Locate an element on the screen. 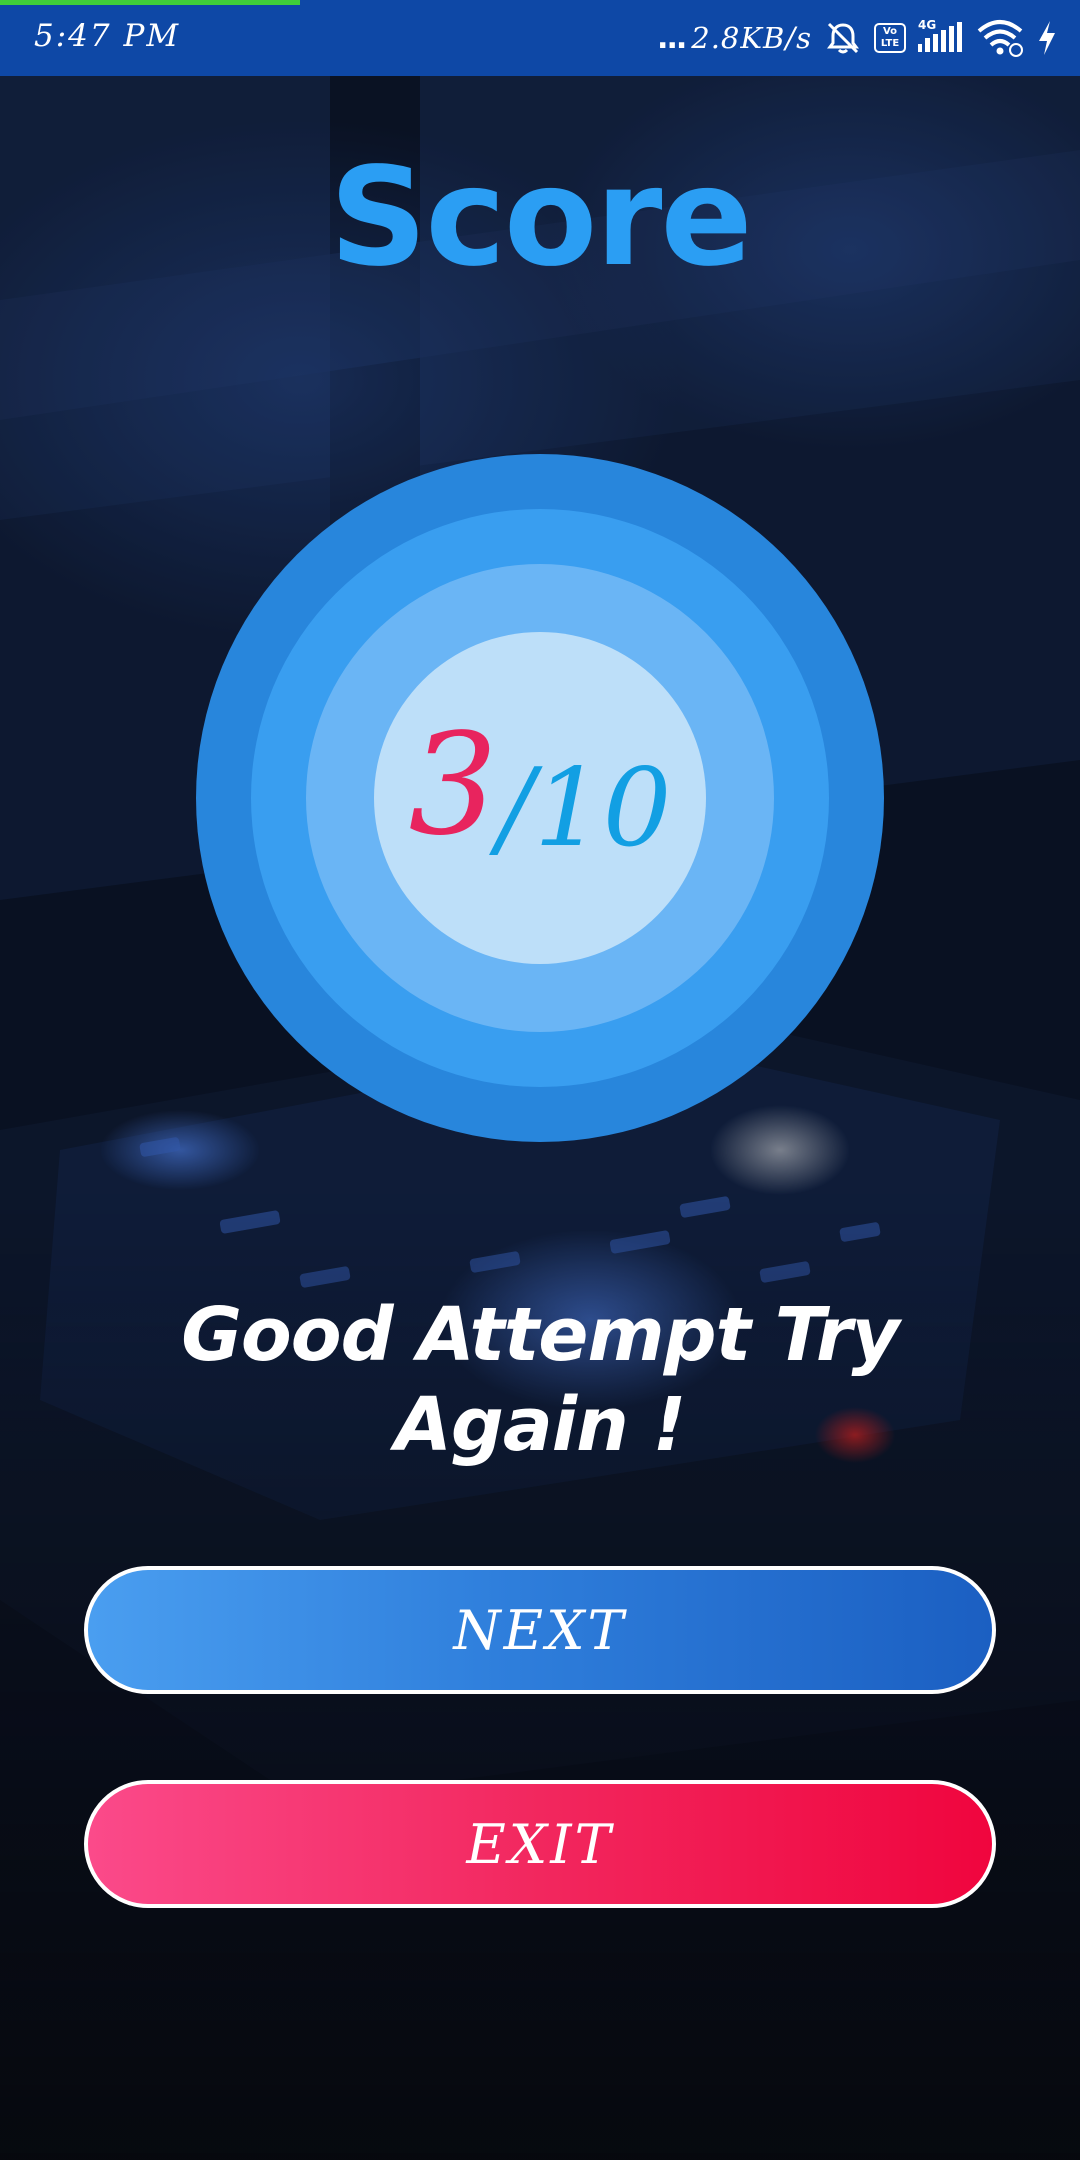 Image resolution: width=1080 pixels, height=2160 pixels. next-button: NEXT is located at coordinates (540, 1630).